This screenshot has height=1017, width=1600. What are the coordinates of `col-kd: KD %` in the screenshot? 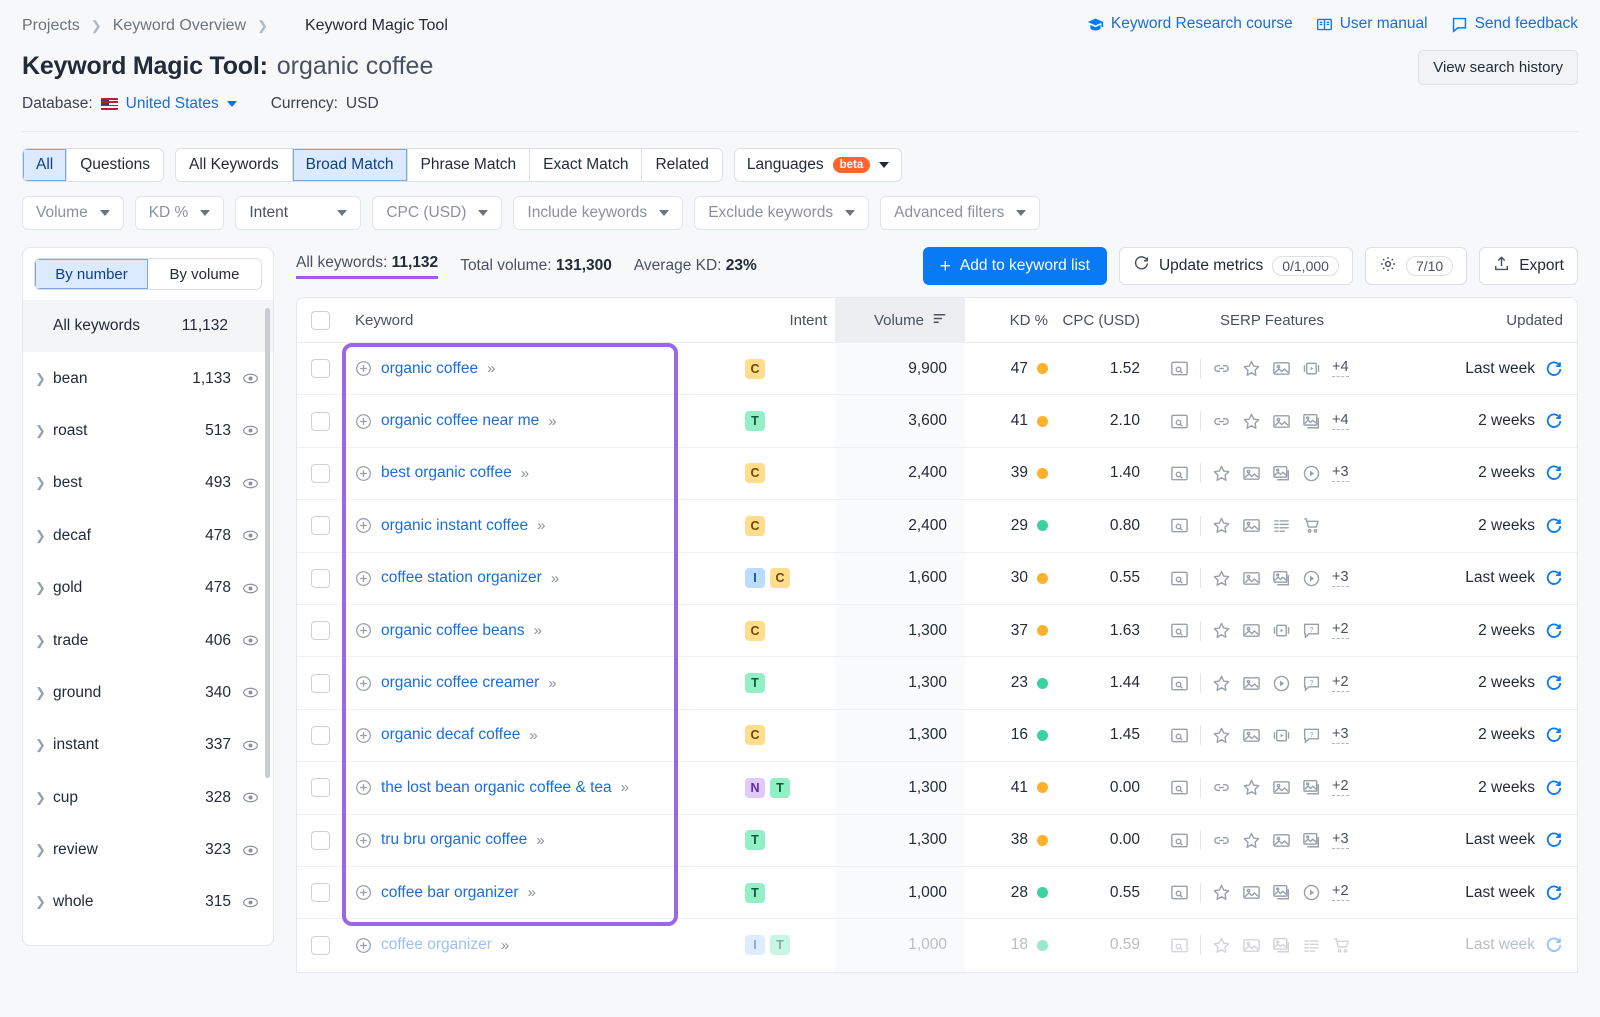 It's located at (1012, 320).